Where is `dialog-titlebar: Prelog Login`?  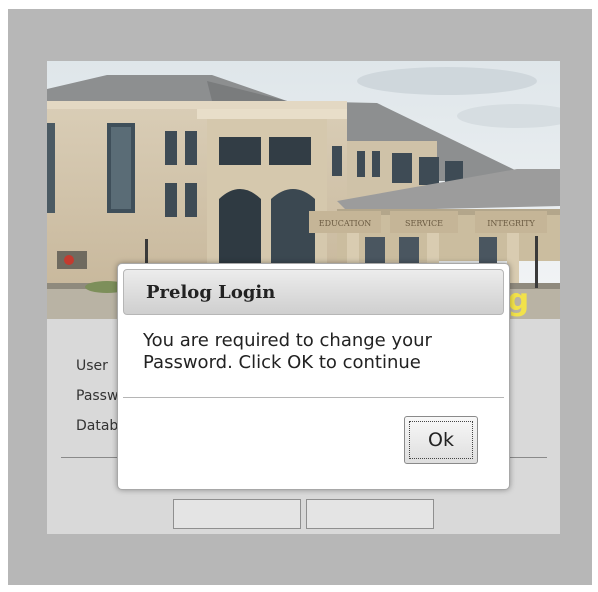 dialog-titlebar: Prelog Login is located at coordinates (313, 292).